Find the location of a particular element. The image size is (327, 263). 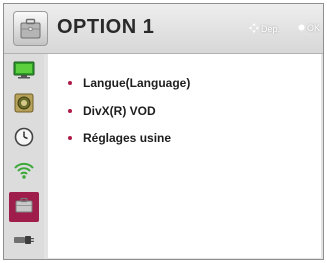

menu-item-factory-reset: Réglages usine is located at coordinates (119, 138).